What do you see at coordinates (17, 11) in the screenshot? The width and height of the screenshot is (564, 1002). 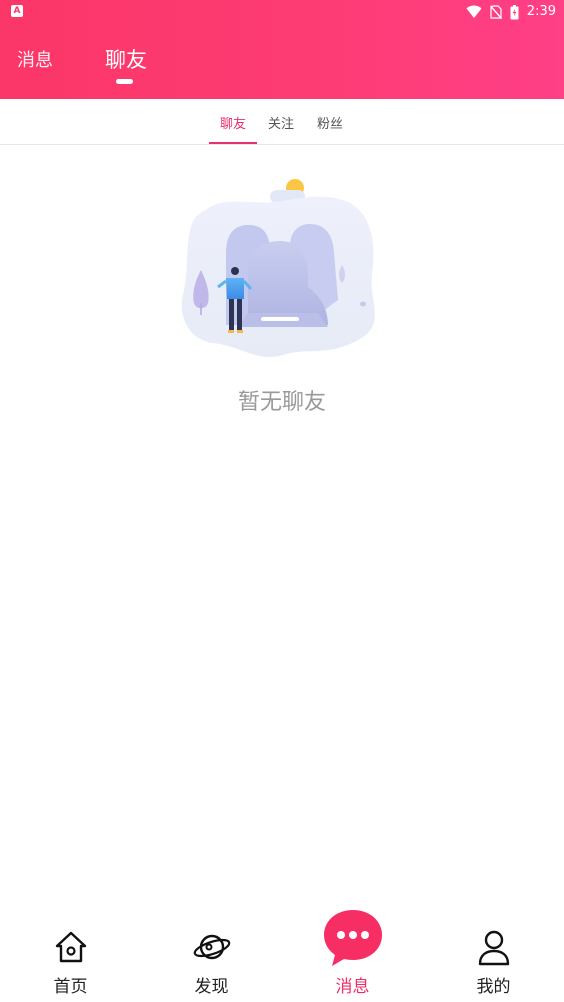 I see `app-notification-icon: A` at bounding box center [17, 11].